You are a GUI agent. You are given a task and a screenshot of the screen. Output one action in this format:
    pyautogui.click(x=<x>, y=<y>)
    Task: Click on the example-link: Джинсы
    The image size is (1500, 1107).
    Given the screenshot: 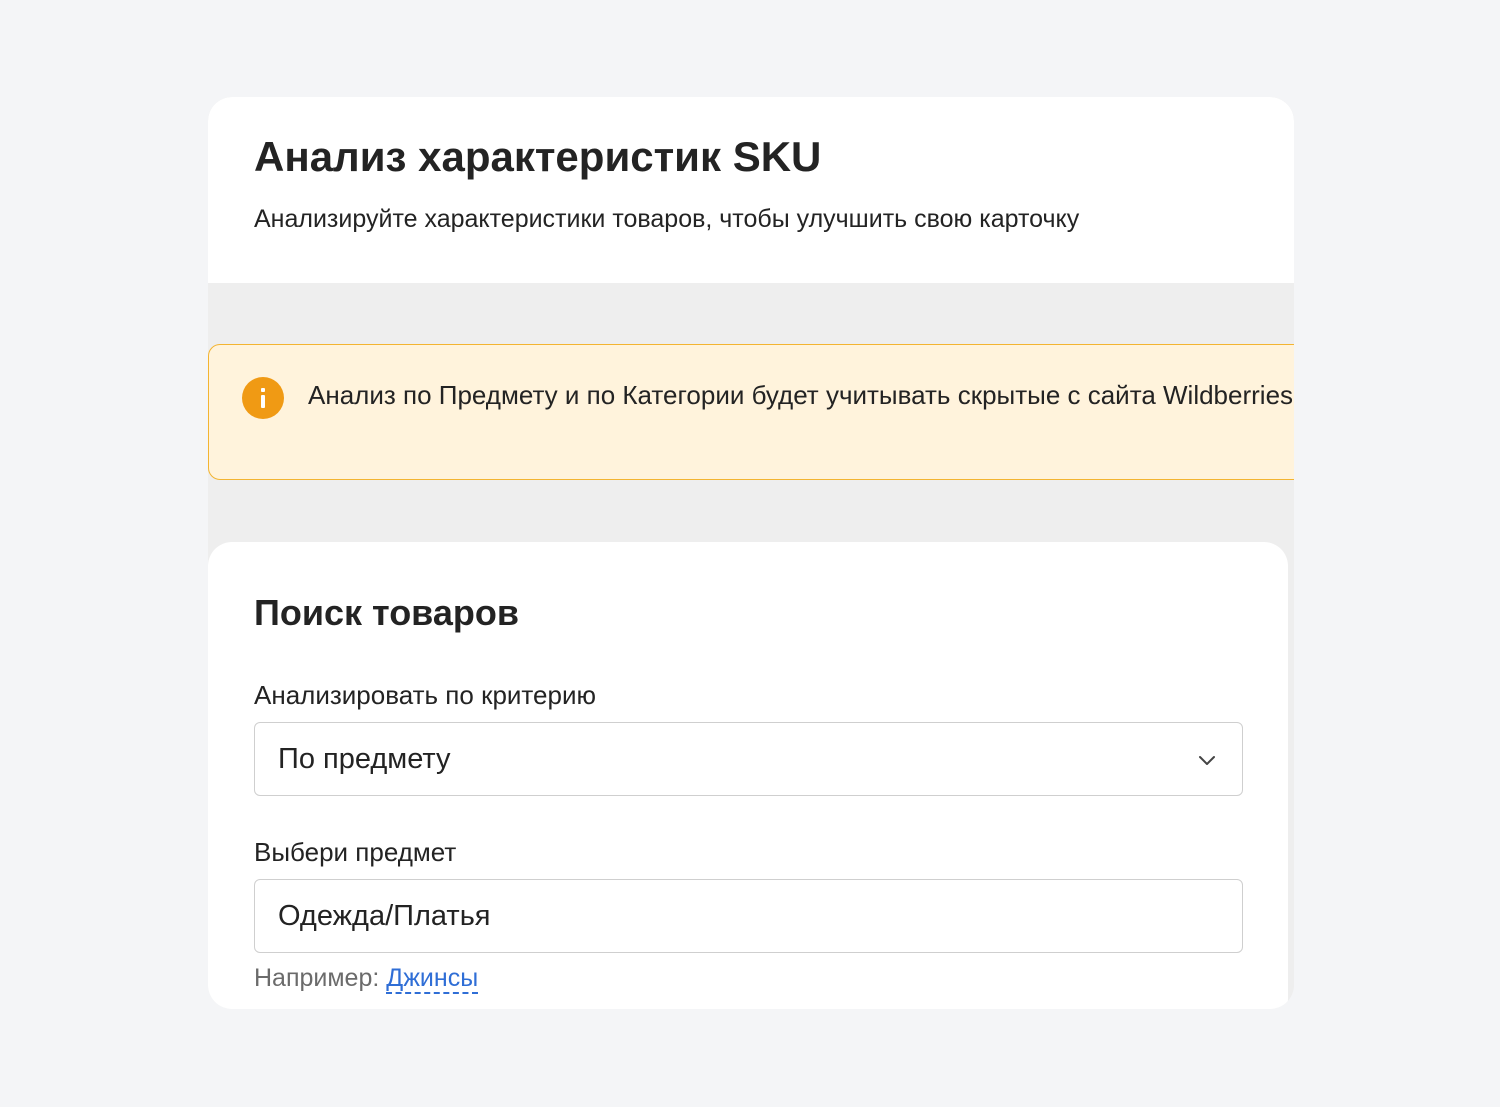 What is the action you would take?
    pyautogui.click(x=432, y=979)
    